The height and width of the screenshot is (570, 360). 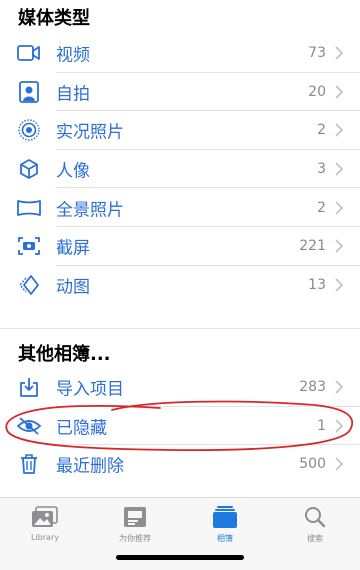 What do you see at coordinates (73, 55) in the screenshot?
I see `album-label: 视频` at bounding box center [73, 55].